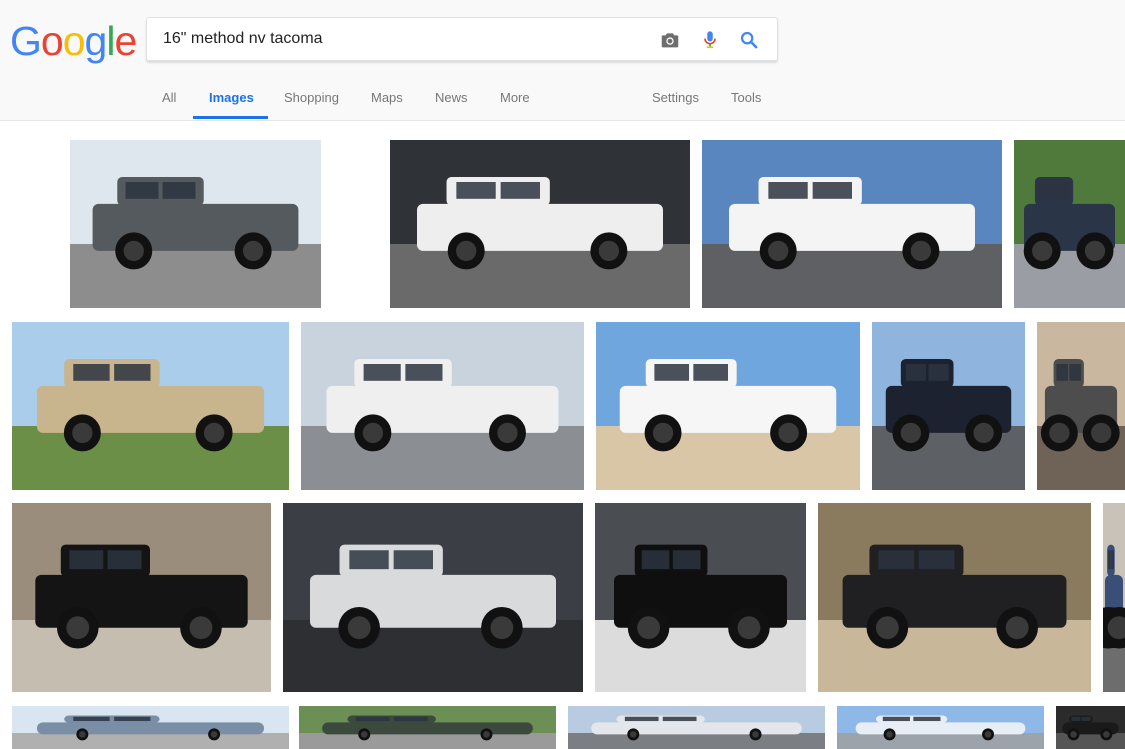 Image resolution: width=1125 pixels, height=749 pixels. What do you see at coordinates (26, 41) in the screenshot?
I see `logo-letter: G` at bounding box center [26, 41].